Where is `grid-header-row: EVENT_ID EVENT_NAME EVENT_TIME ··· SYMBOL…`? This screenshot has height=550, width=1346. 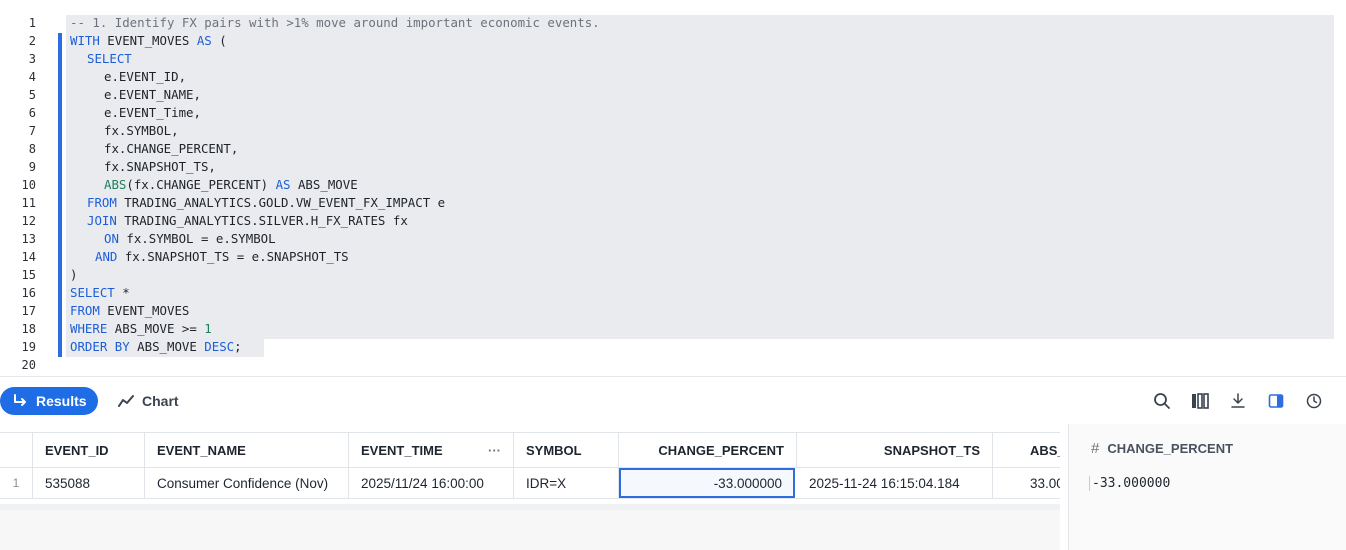
grid-header-row: EVENT_ID EVENT_NAME EVENT_TIME ··· SYMBOL… is located at coordinates (530, 450).